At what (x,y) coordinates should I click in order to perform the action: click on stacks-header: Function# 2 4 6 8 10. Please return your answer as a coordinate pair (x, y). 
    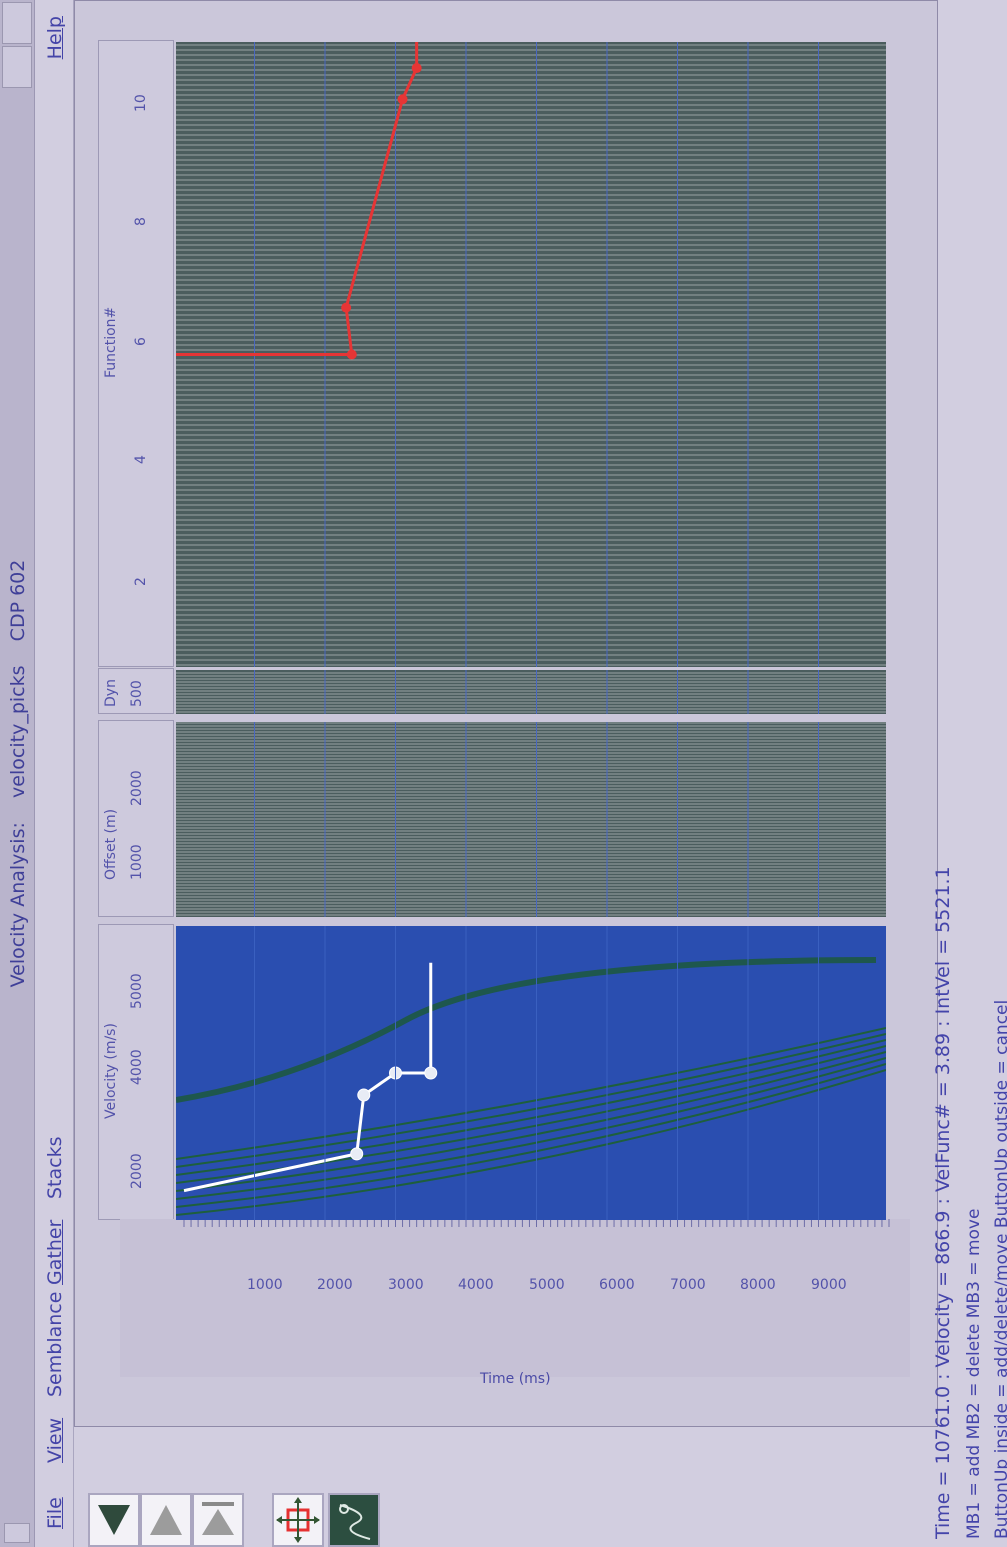
    Looking at the image, I should click on (136, 353).